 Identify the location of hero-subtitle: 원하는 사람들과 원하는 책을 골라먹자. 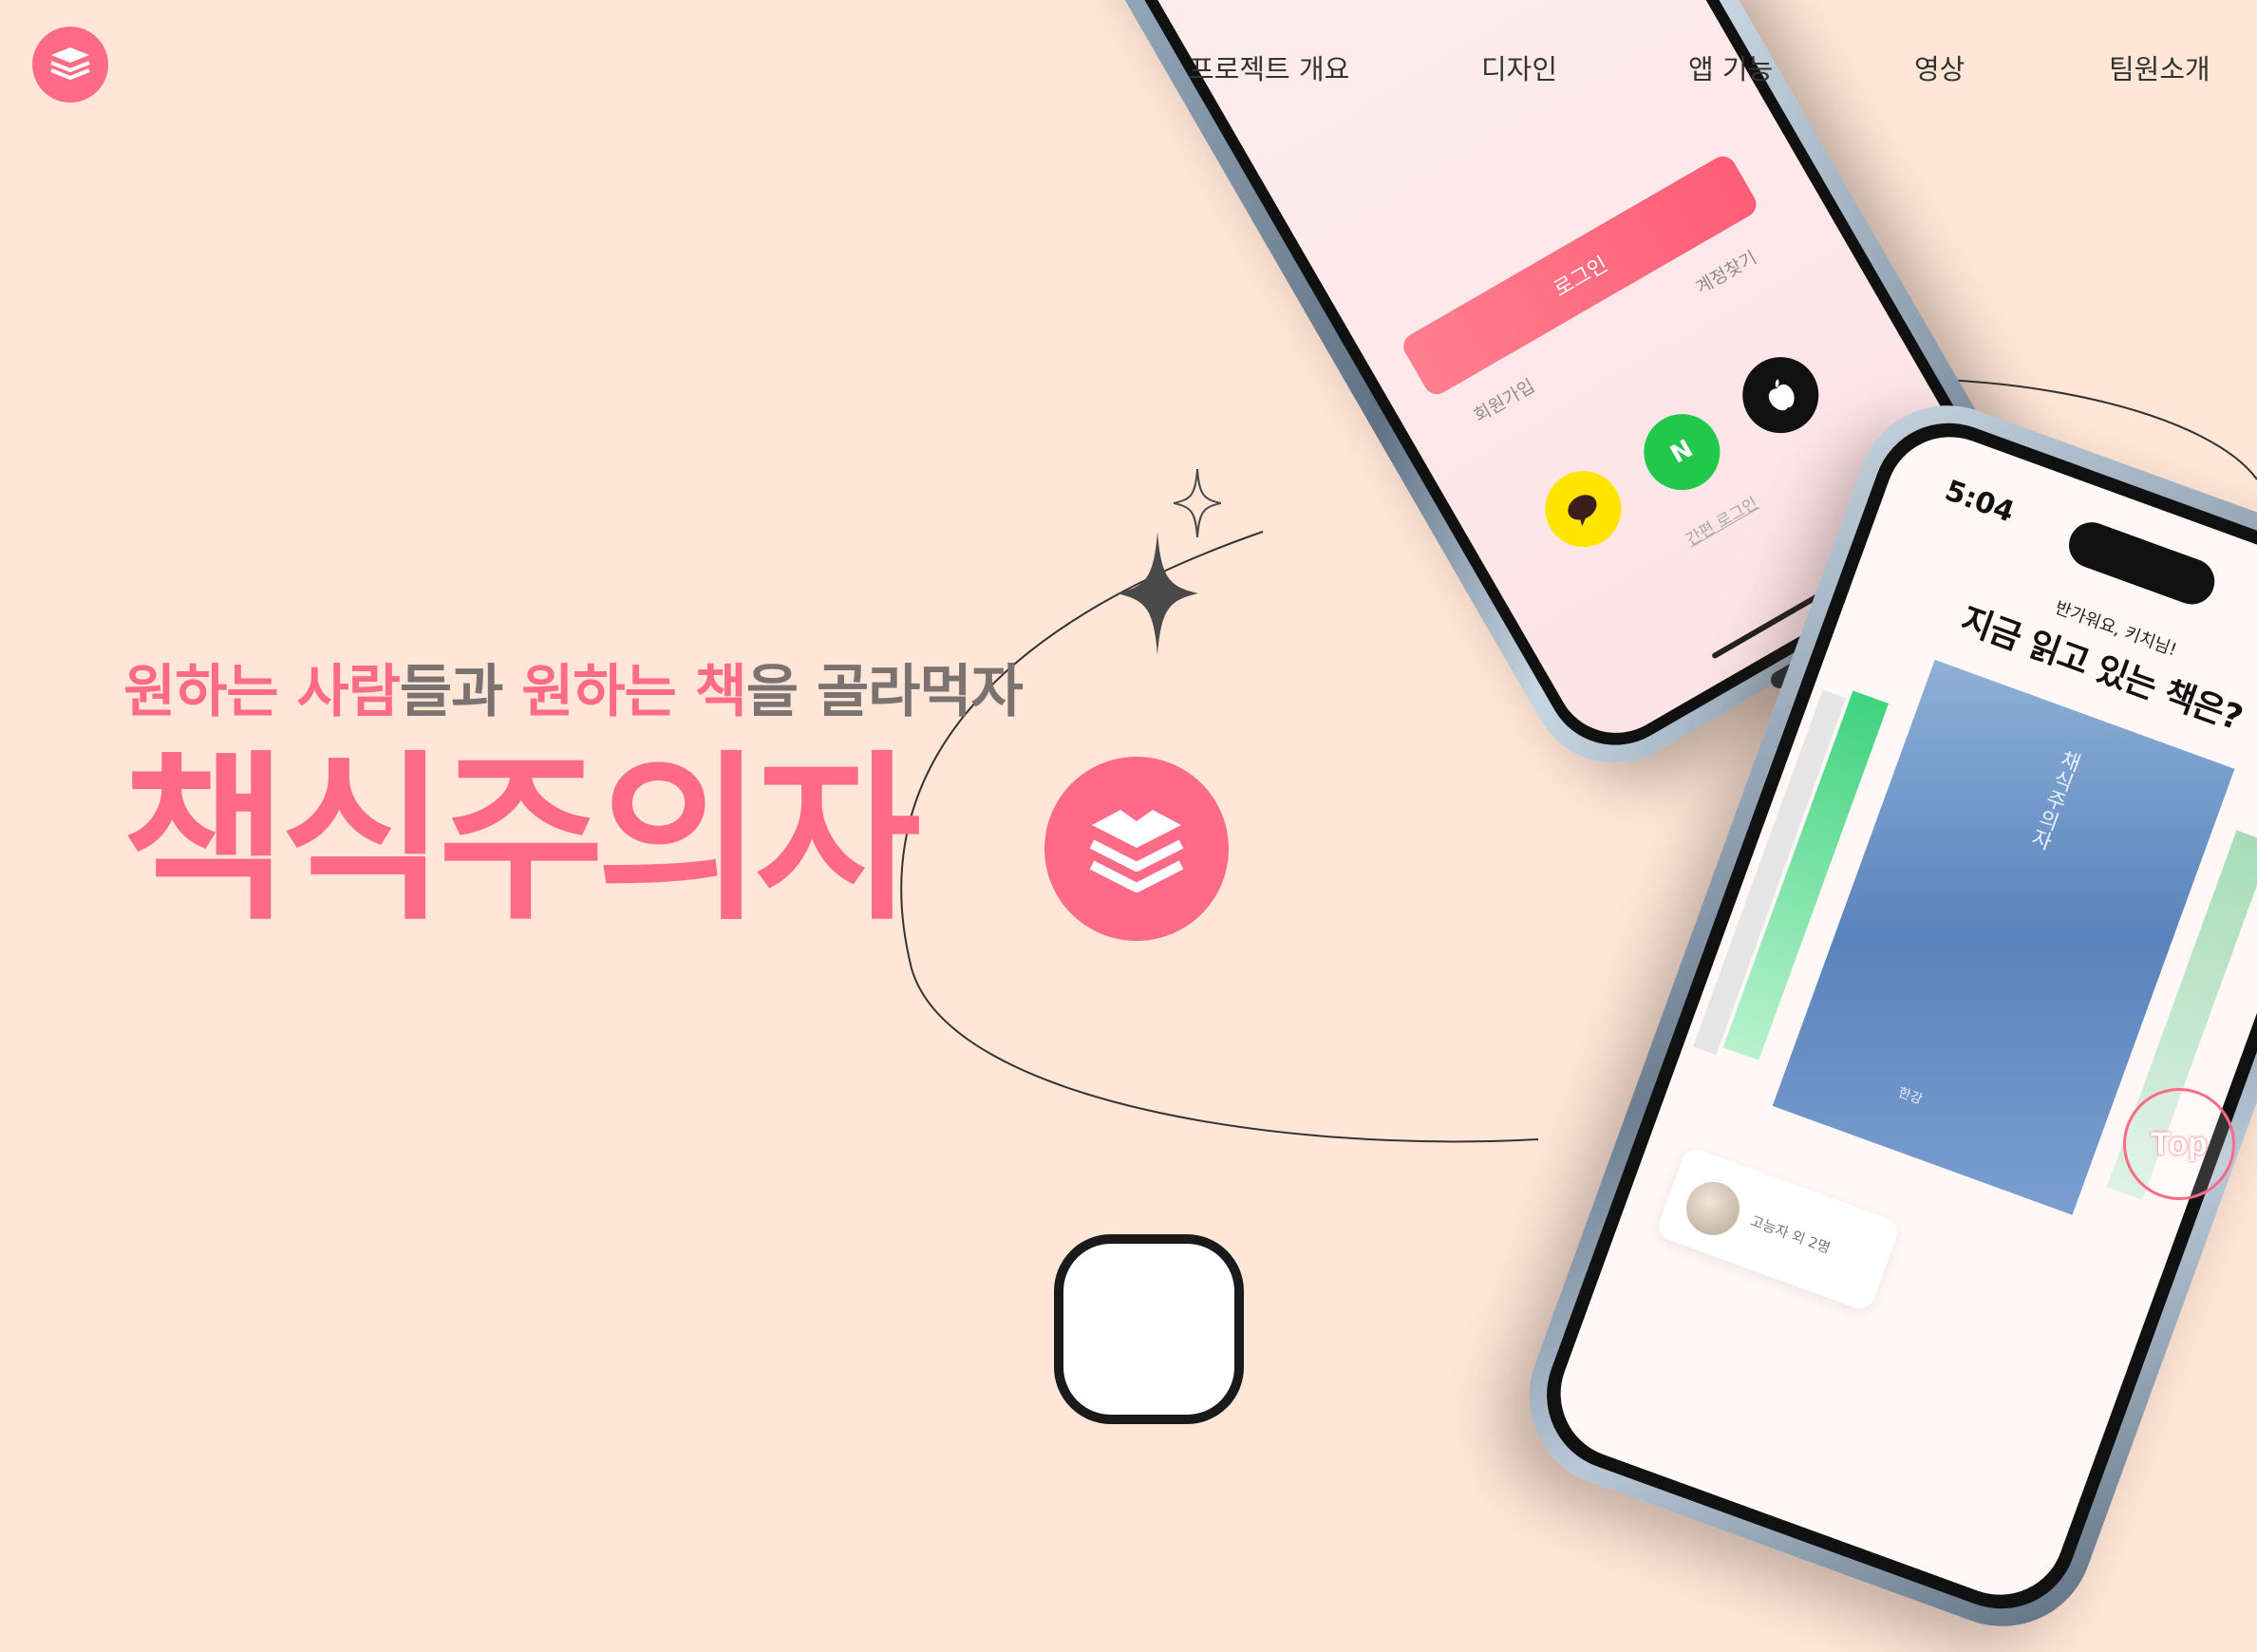
(574, 687).